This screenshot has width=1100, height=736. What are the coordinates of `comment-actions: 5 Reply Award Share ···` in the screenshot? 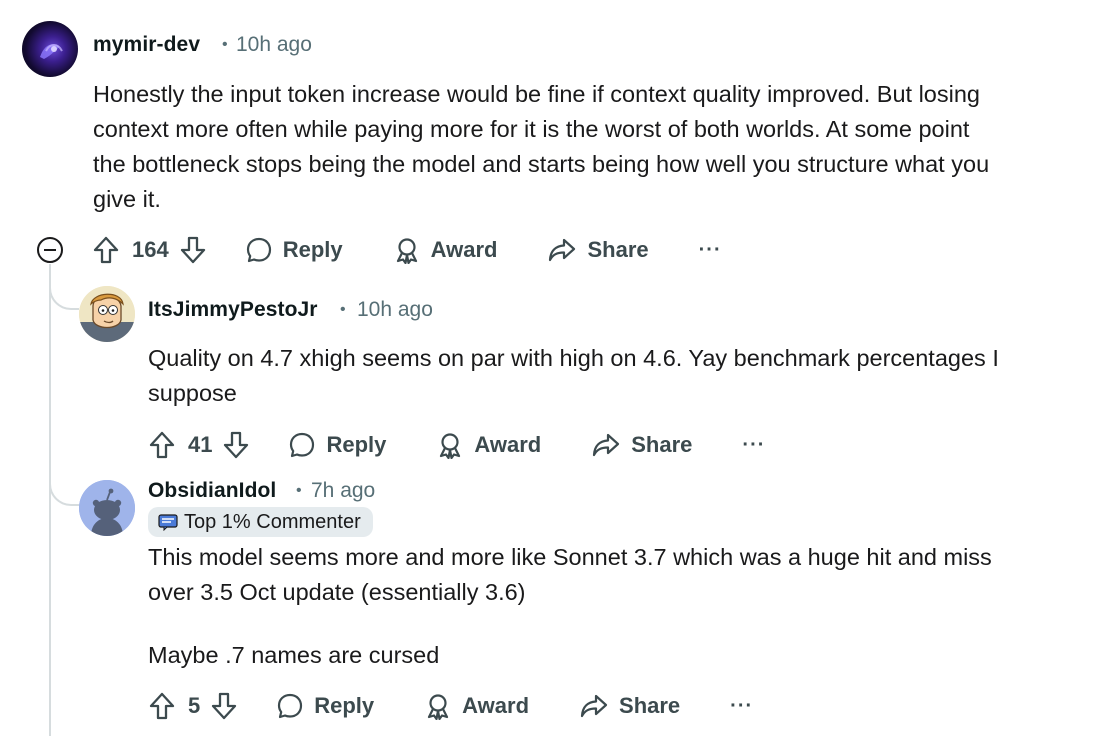 It's located at (450, 706).